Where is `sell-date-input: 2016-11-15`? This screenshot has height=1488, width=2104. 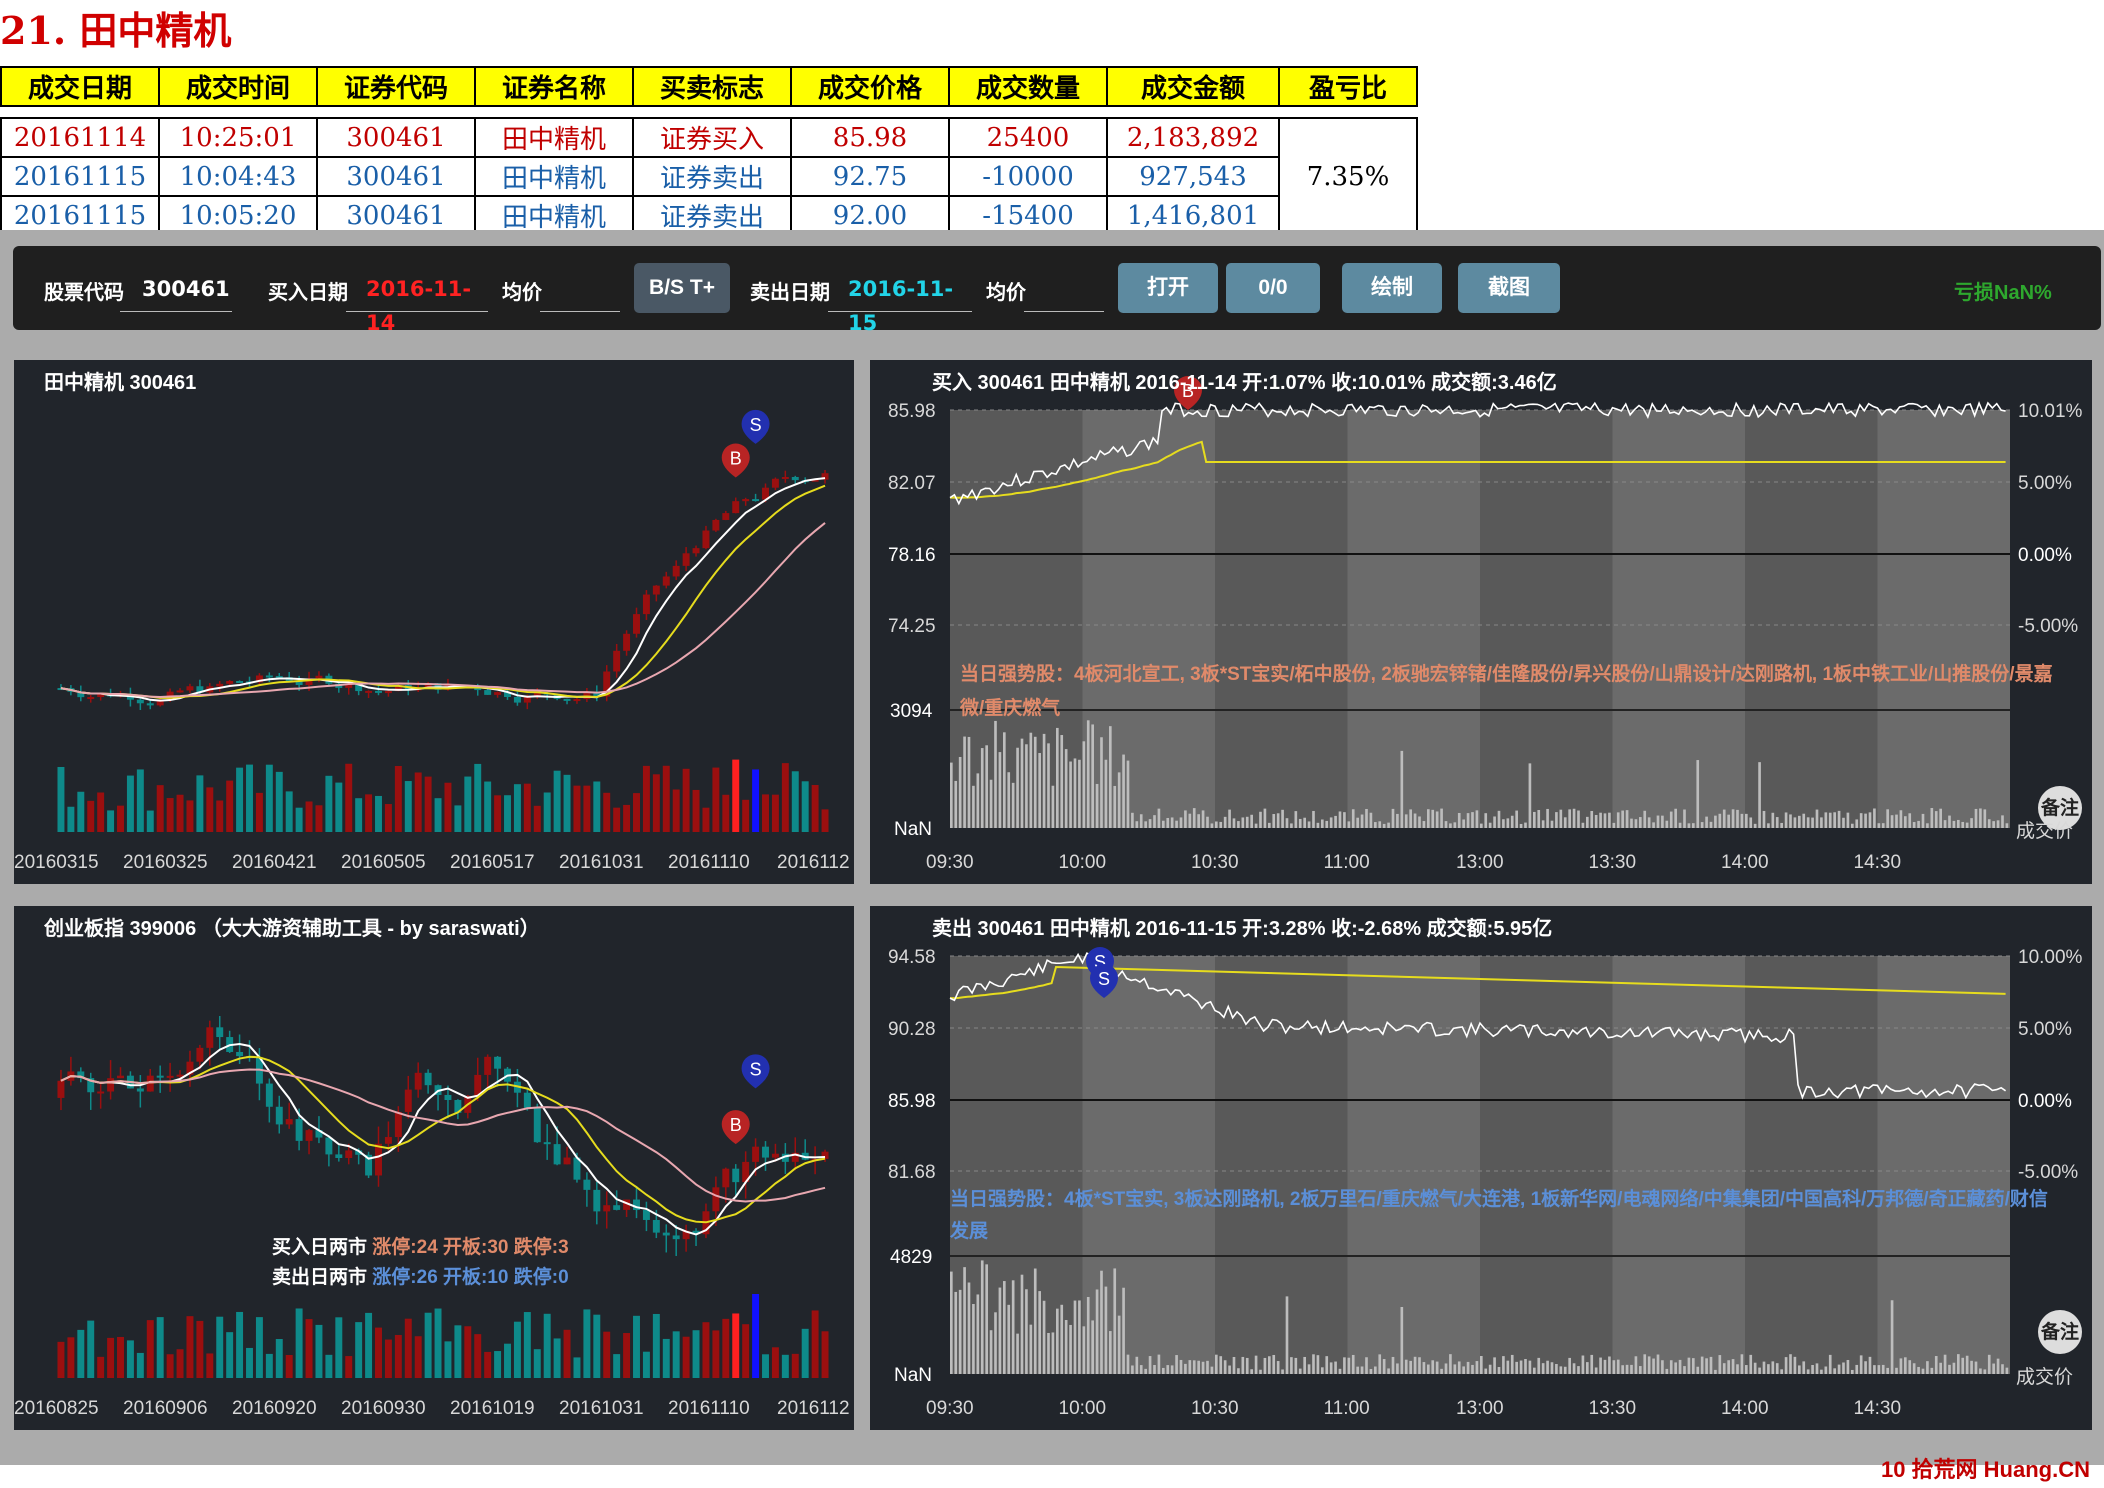
sell-date-input: 2016-11-15 is located at coordinates (900, 303).